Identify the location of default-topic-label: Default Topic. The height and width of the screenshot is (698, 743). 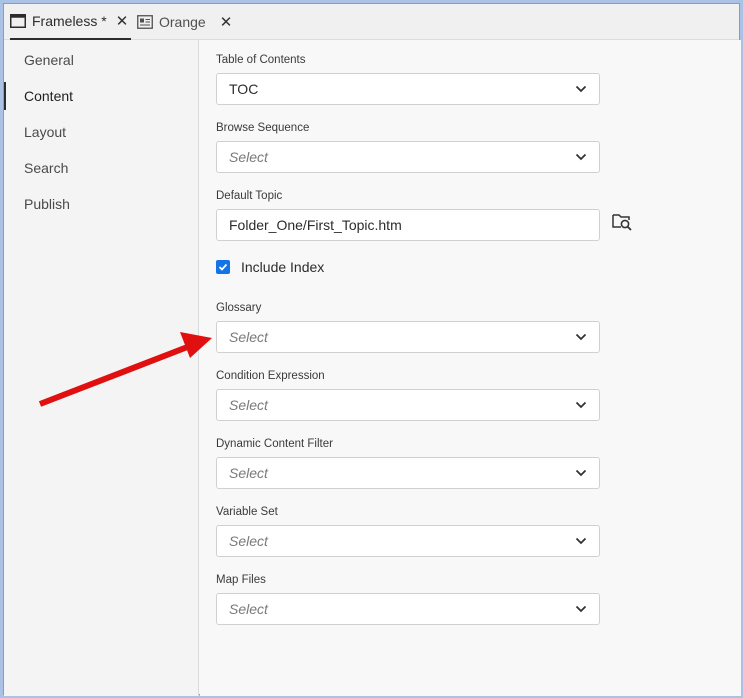
(249, 196).